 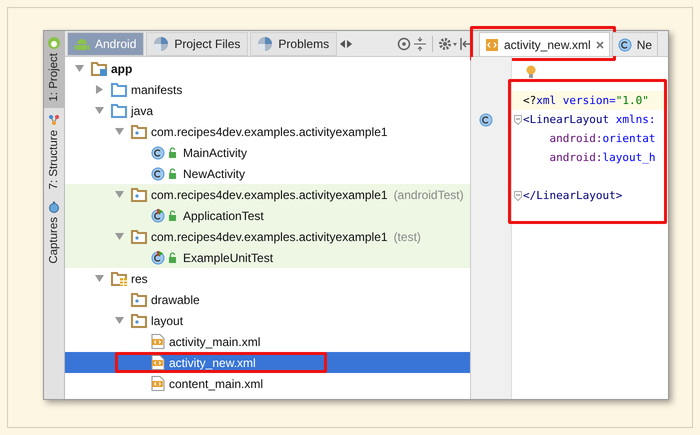 What do you see at coordinates (531, 72) in the screenshot?
I see `lightbulb-icon` at bounding box center [531, 72].